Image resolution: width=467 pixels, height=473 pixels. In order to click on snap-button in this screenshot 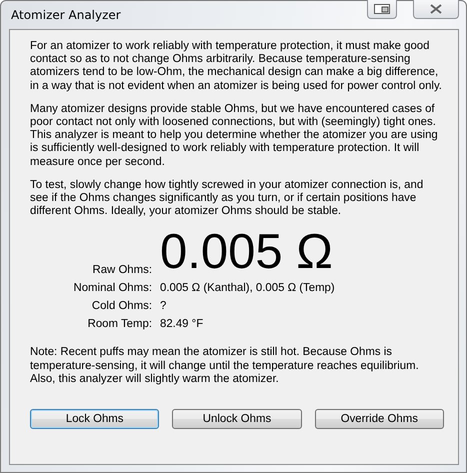, I will do `click(382, 9)`.